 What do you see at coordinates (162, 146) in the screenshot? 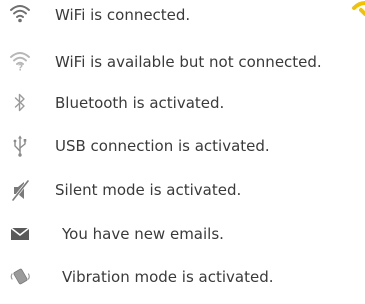
I see `legend-label: USB connection is activated.` at bounding box center [162, 146].